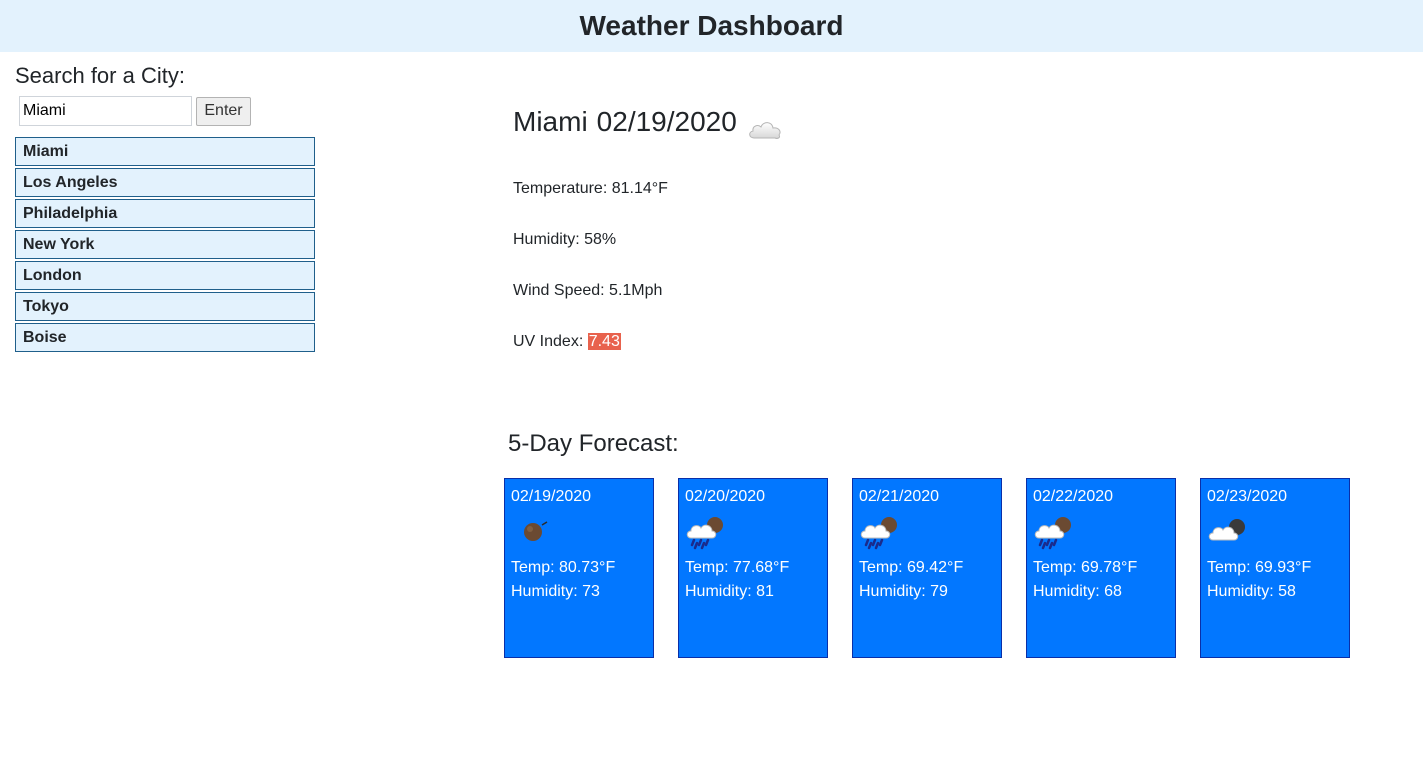  Describe the element at coordinates (666, 121) in the screenshot. I see `current-date: 02/19/2020` at that location.